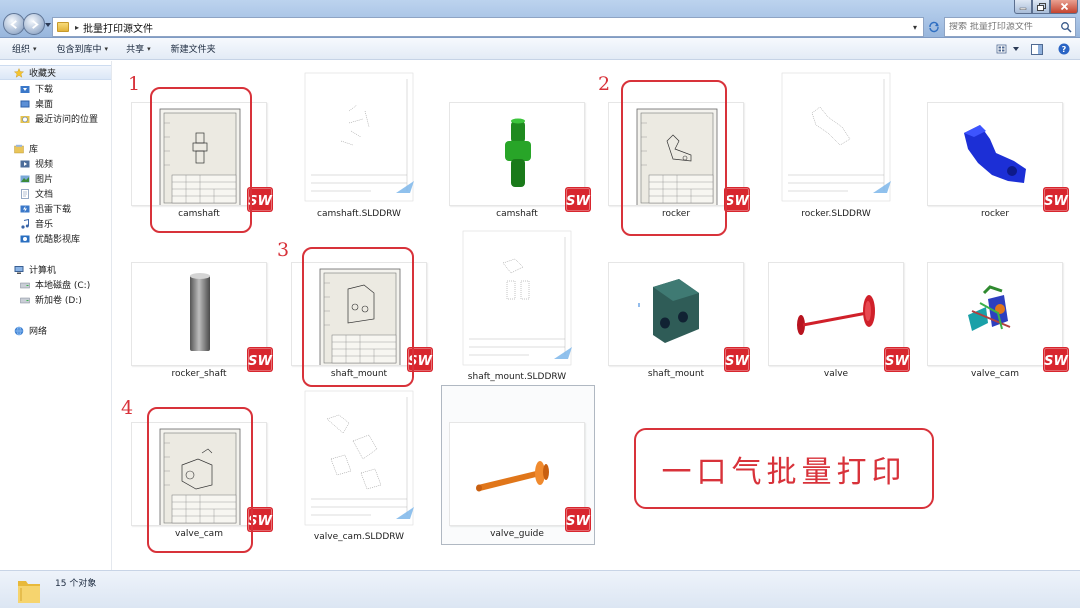 Image resolution: width=1080 pixels, height=608 pixels. What do you see at coordinates (997, 163) in the screenshot?
I see `file-item-rocker-part: rocker` at bounding box center [997, 163].